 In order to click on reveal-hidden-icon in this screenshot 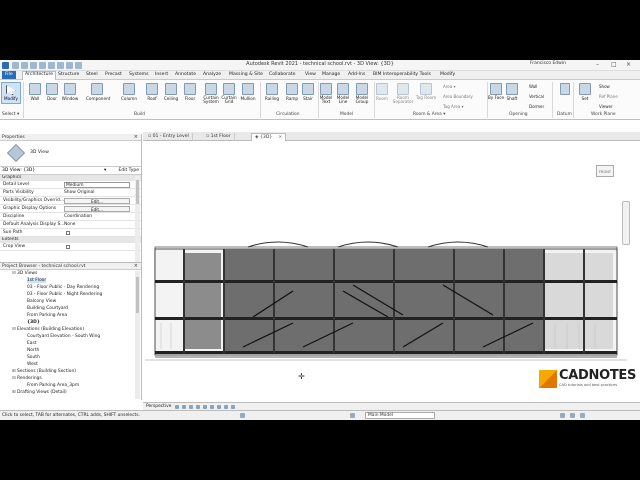, I will do `click(233, 407)`.